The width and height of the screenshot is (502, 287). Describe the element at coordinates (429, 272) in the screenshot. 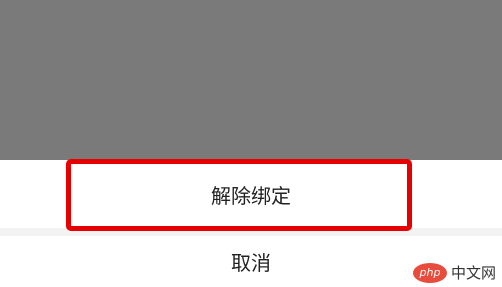

I see `php-logo-icon: php` at that location.